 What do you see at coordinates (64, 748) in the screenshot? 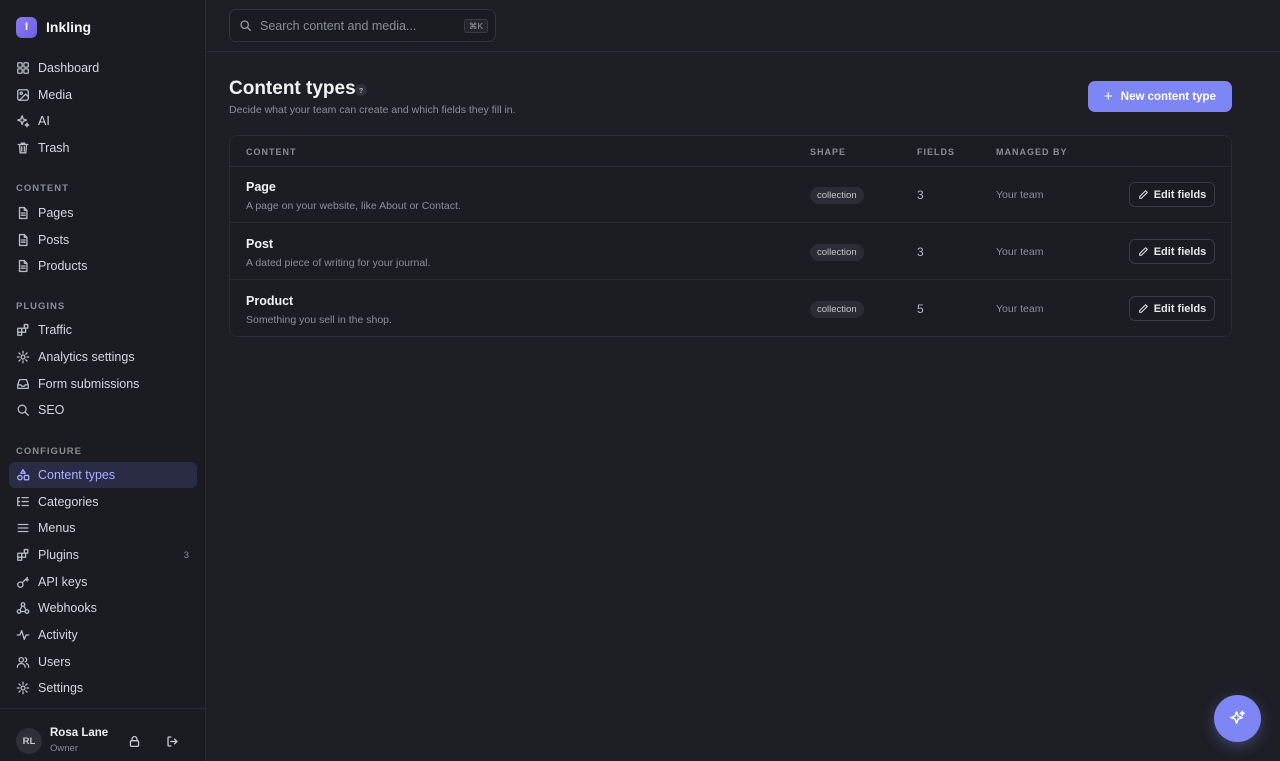
I see `user-role: Owner` at bounding box center [64, 748].